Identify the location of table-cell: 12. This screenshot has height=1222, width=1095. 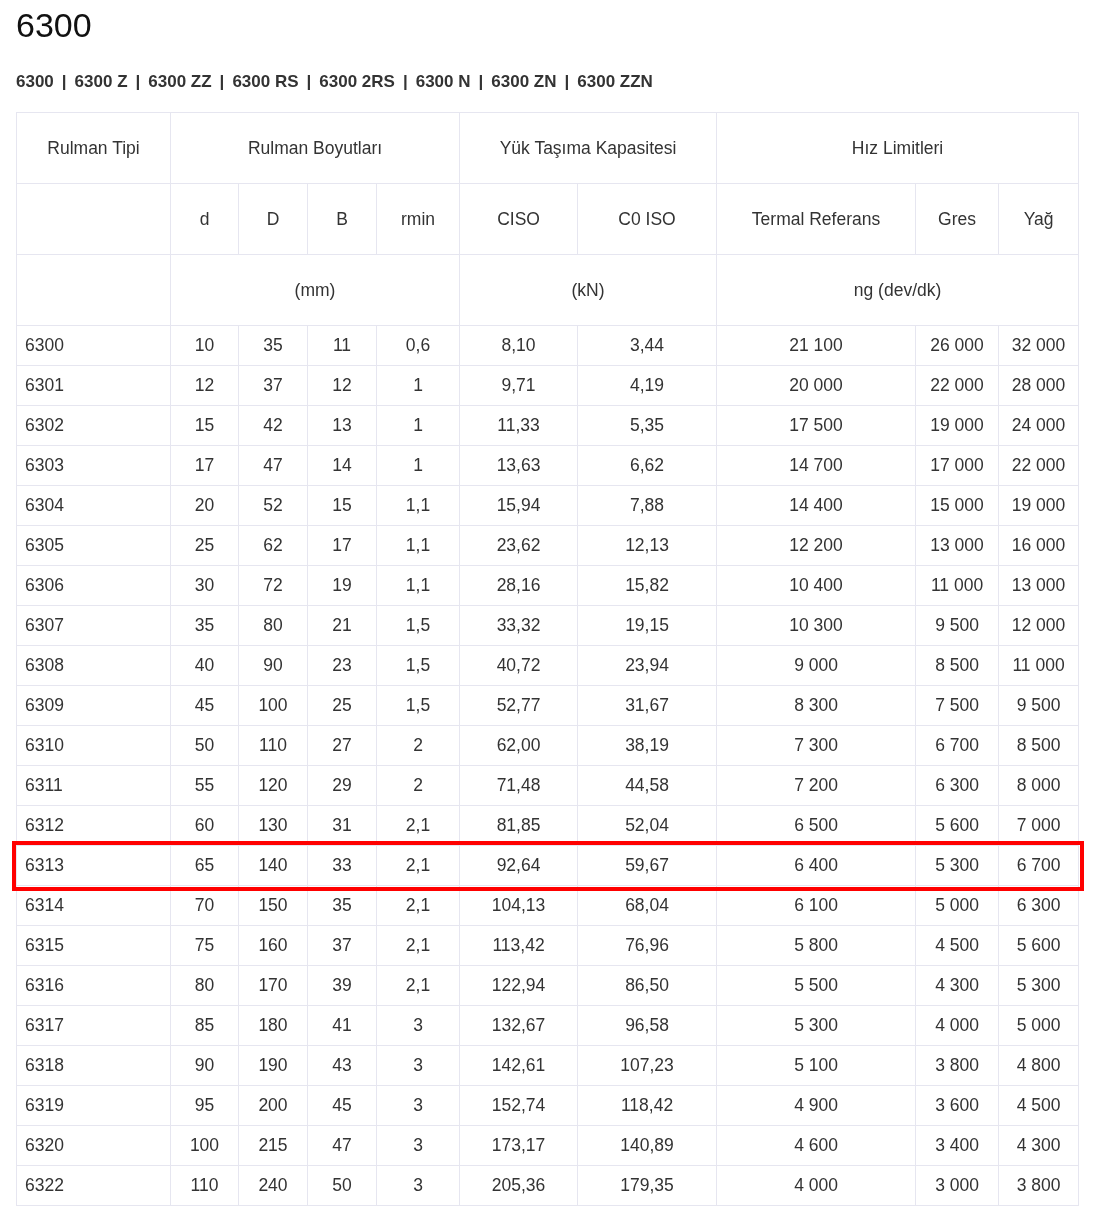
(204, 385).